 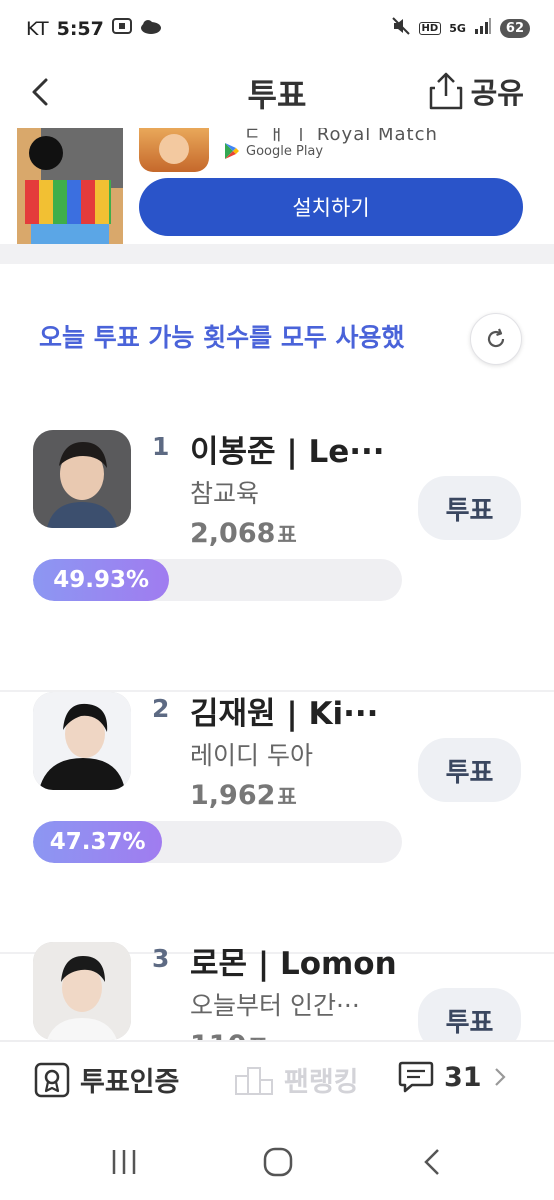 I want to click on home-button, so click(x=278, y=1162).